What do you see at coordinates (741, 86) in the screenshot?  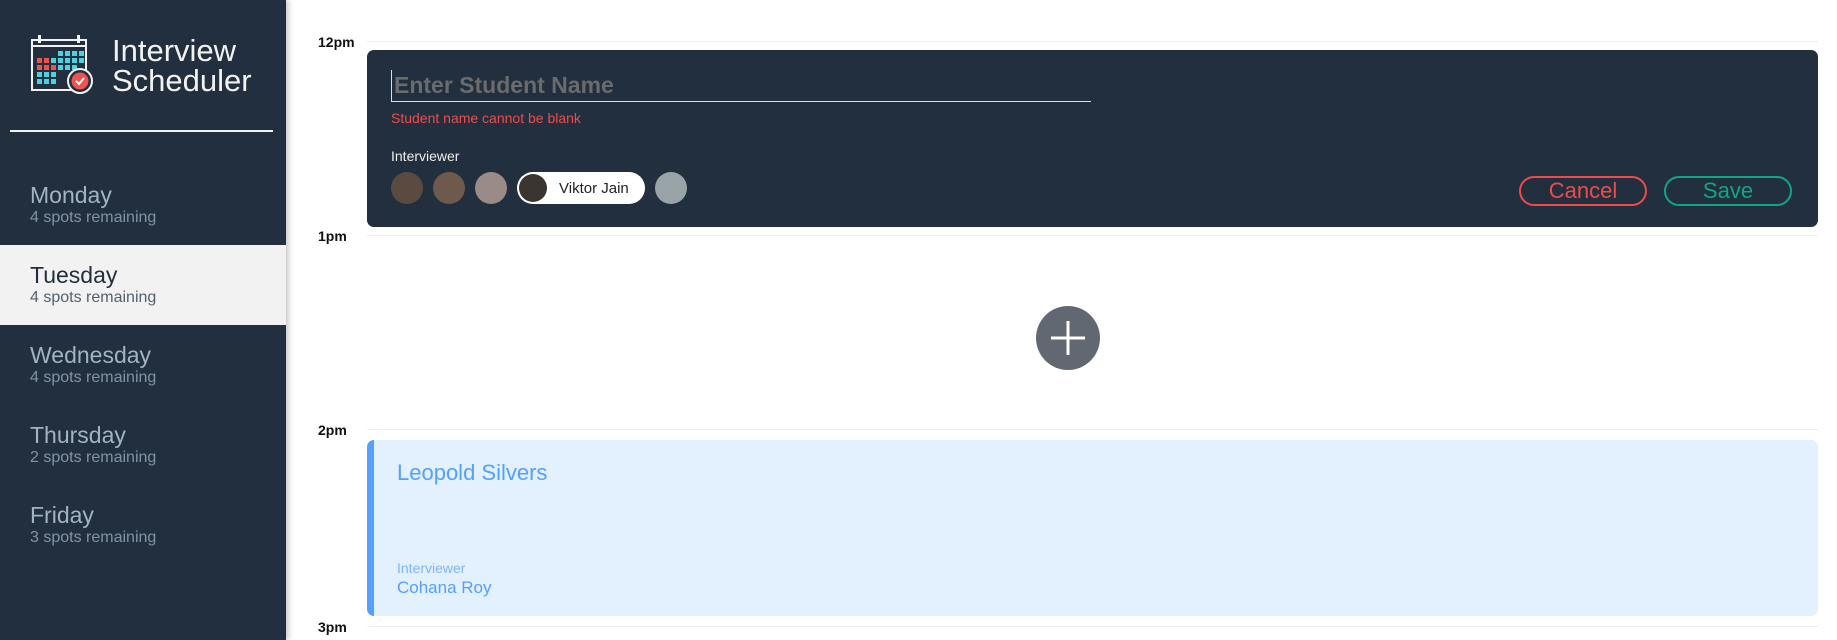 I see `student-name-input` at bounding box center [741, 86].